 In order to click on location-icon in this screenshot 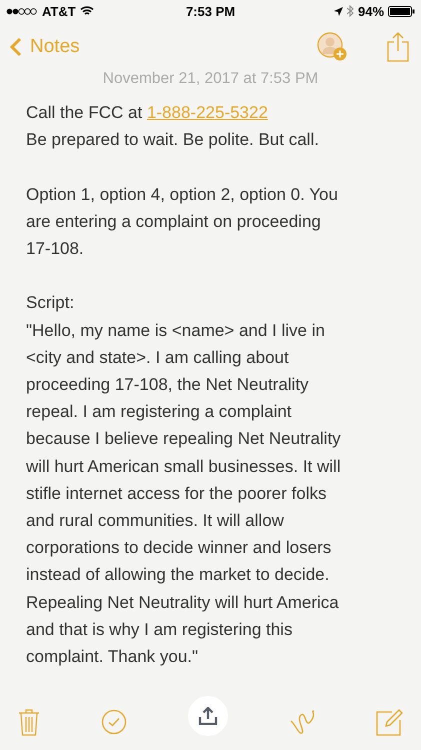, I will do `click(338, 11)`.